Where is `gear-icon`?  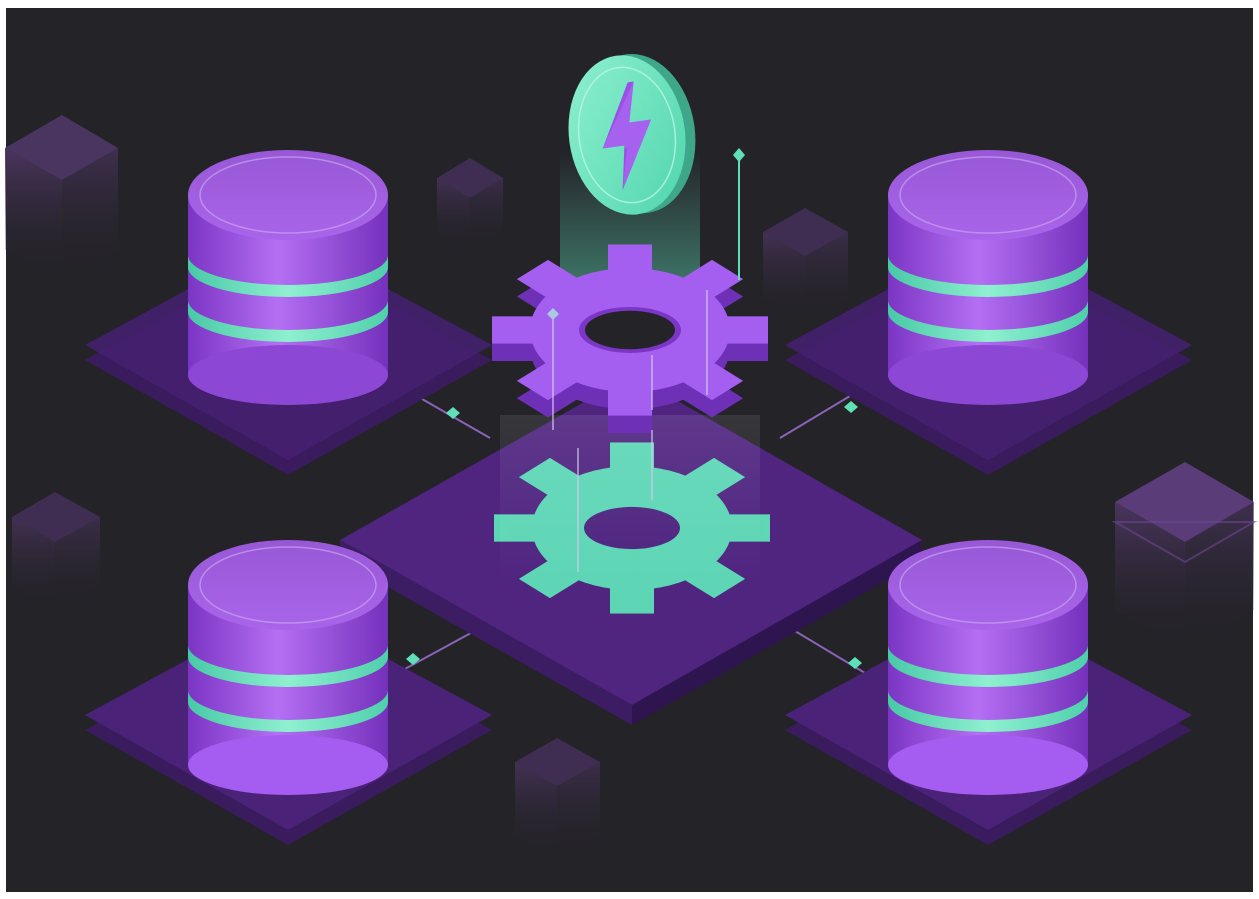 gear-icon is located at coordinates (630, 338).